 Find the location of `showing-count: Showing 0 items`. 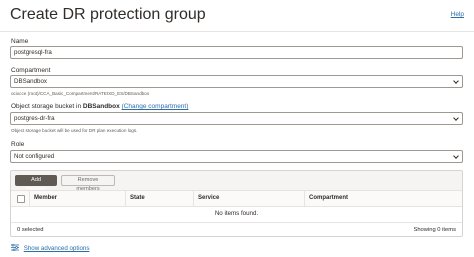

showing-count: Showing 0 items is located at coordinates (434, 230).